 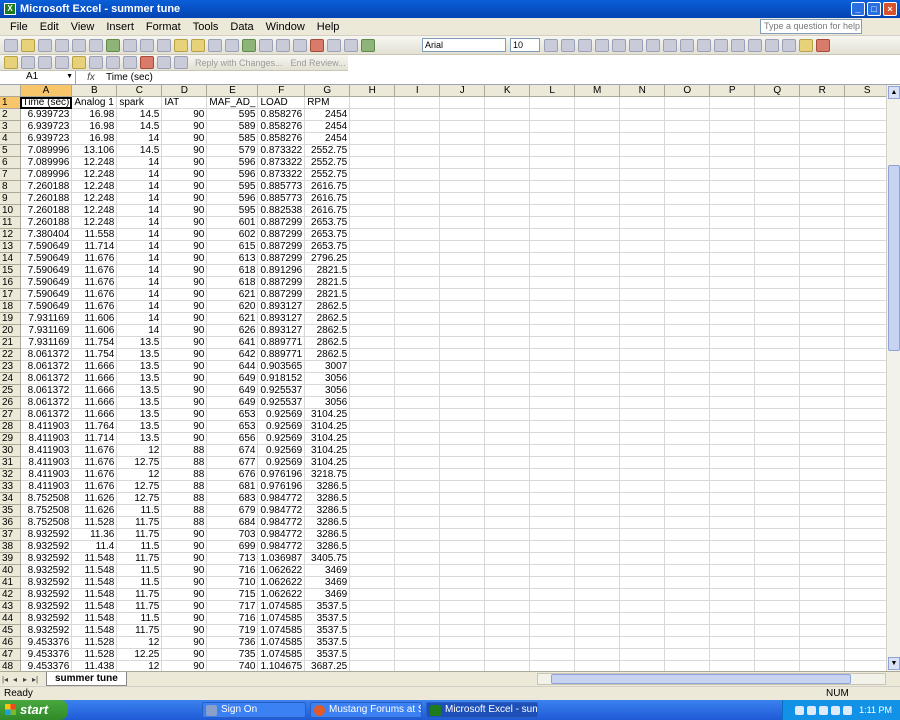 I want to click on row-header: 36, so click(x=10, y=523).